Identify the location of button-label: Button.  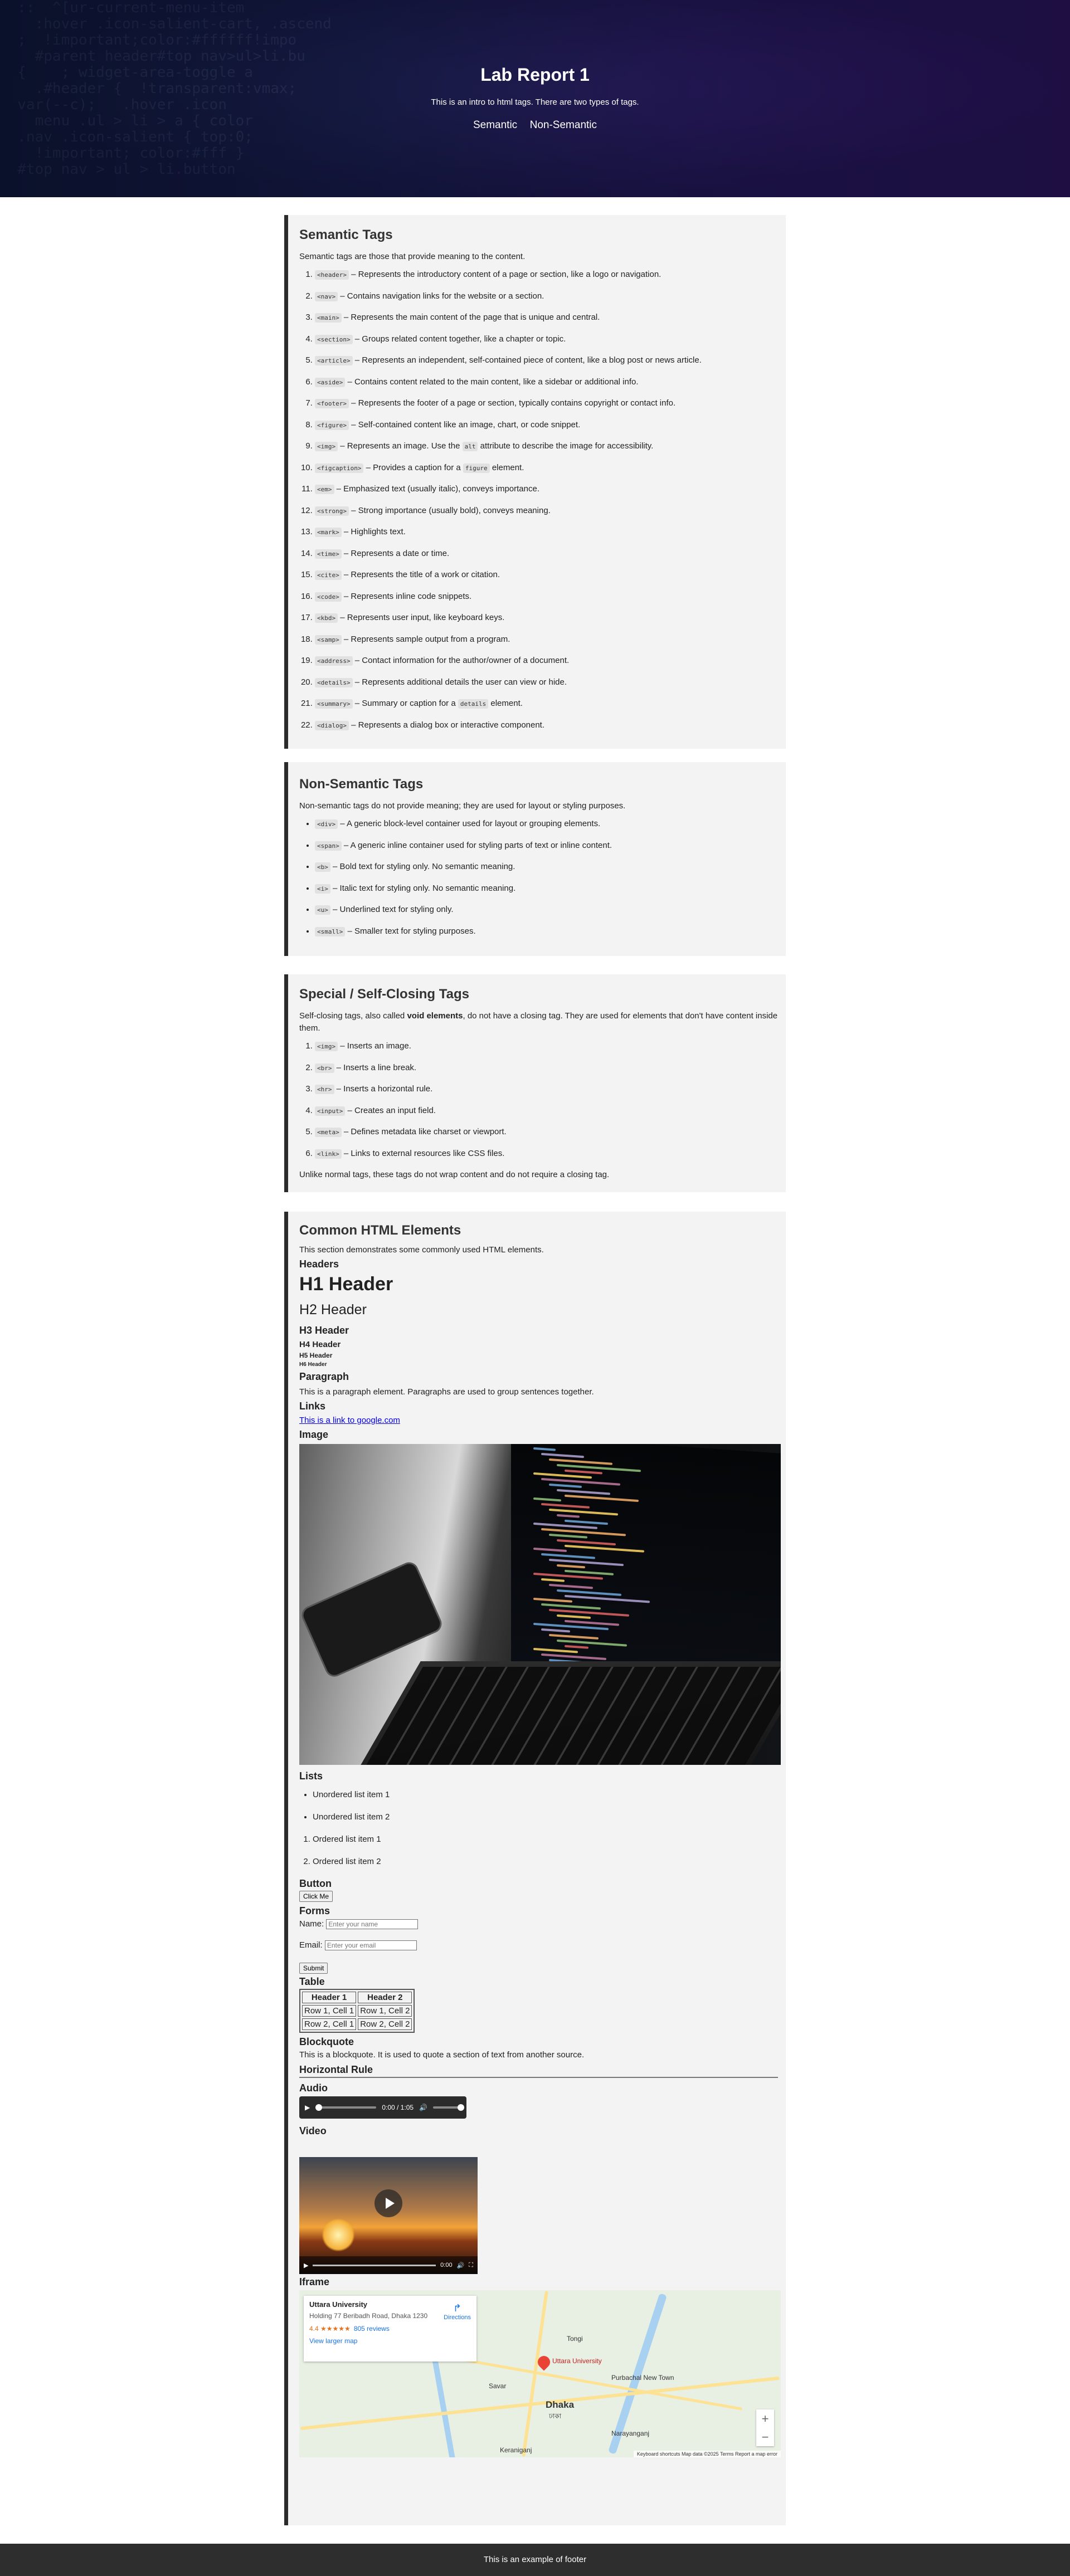
(315, 1883).